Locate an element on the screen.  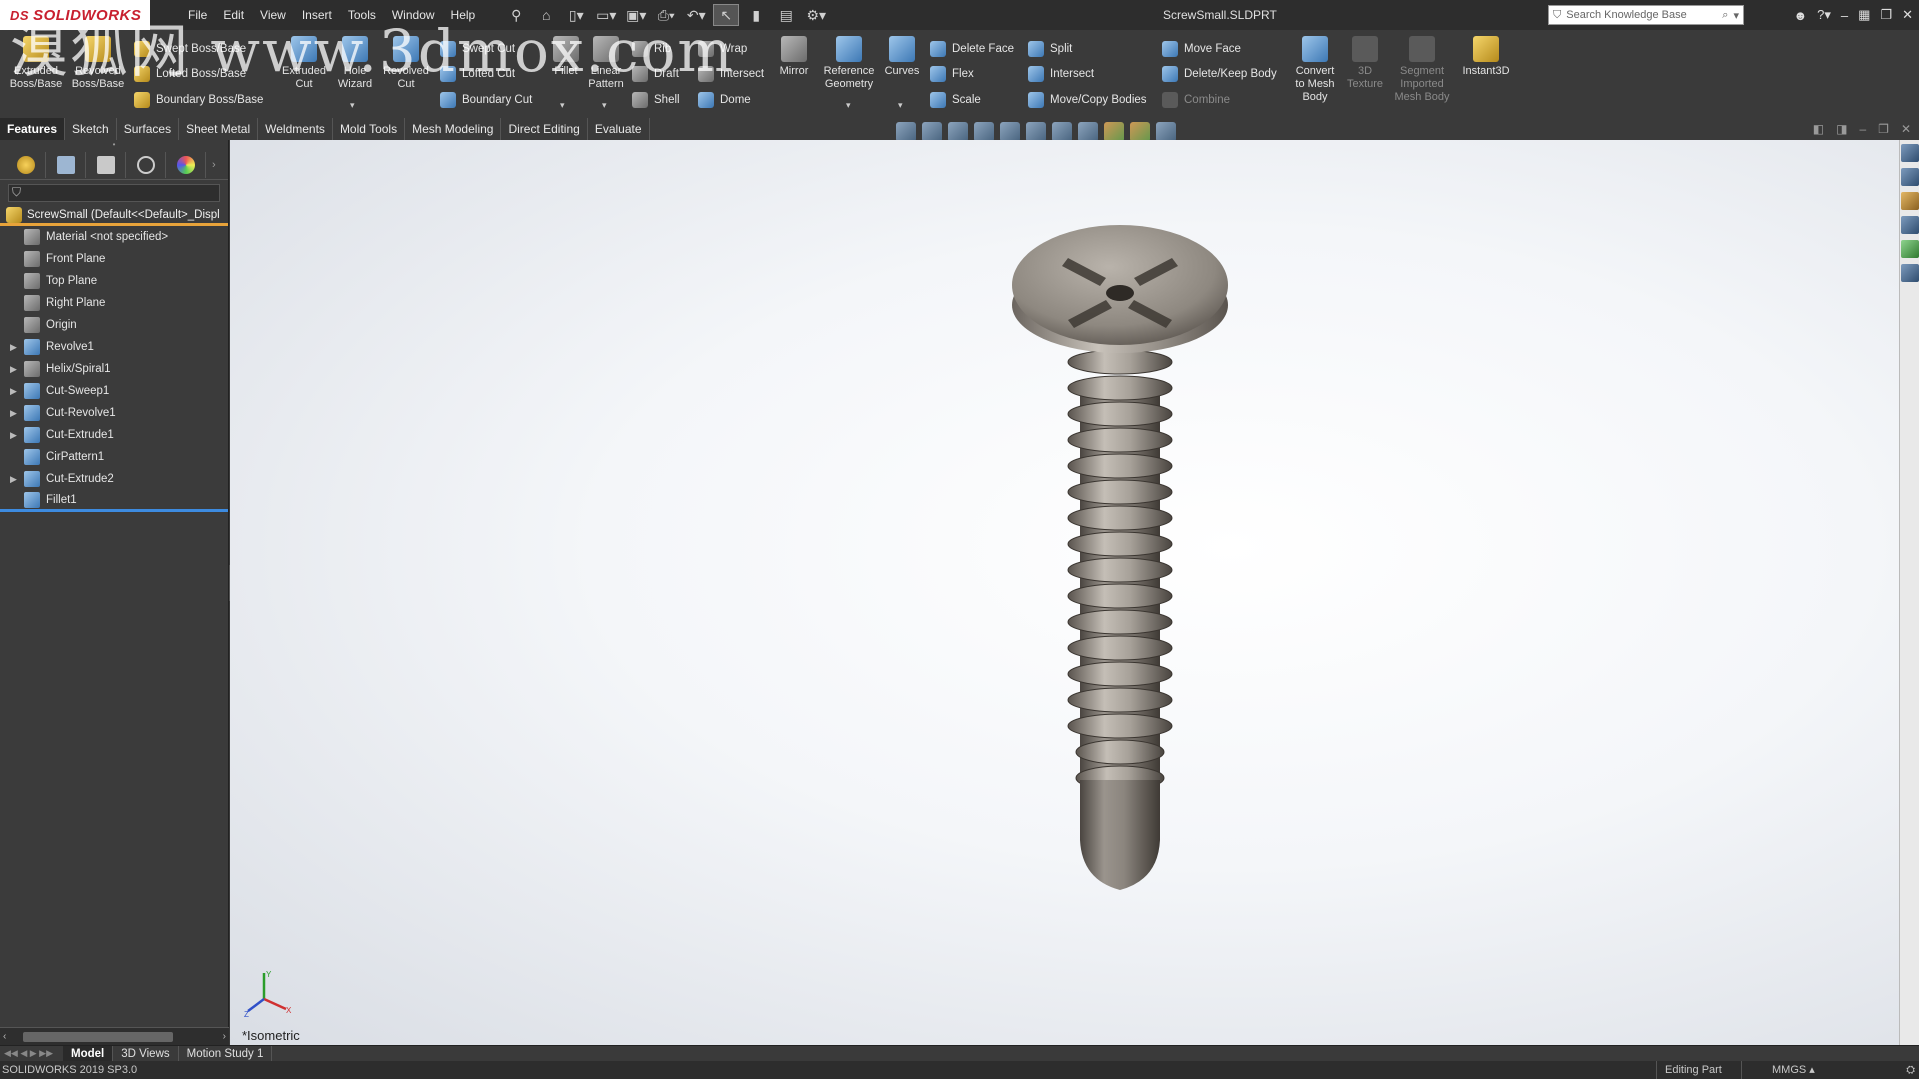
new-document-icon: ▯▾ is located at coordinates (576, 15).